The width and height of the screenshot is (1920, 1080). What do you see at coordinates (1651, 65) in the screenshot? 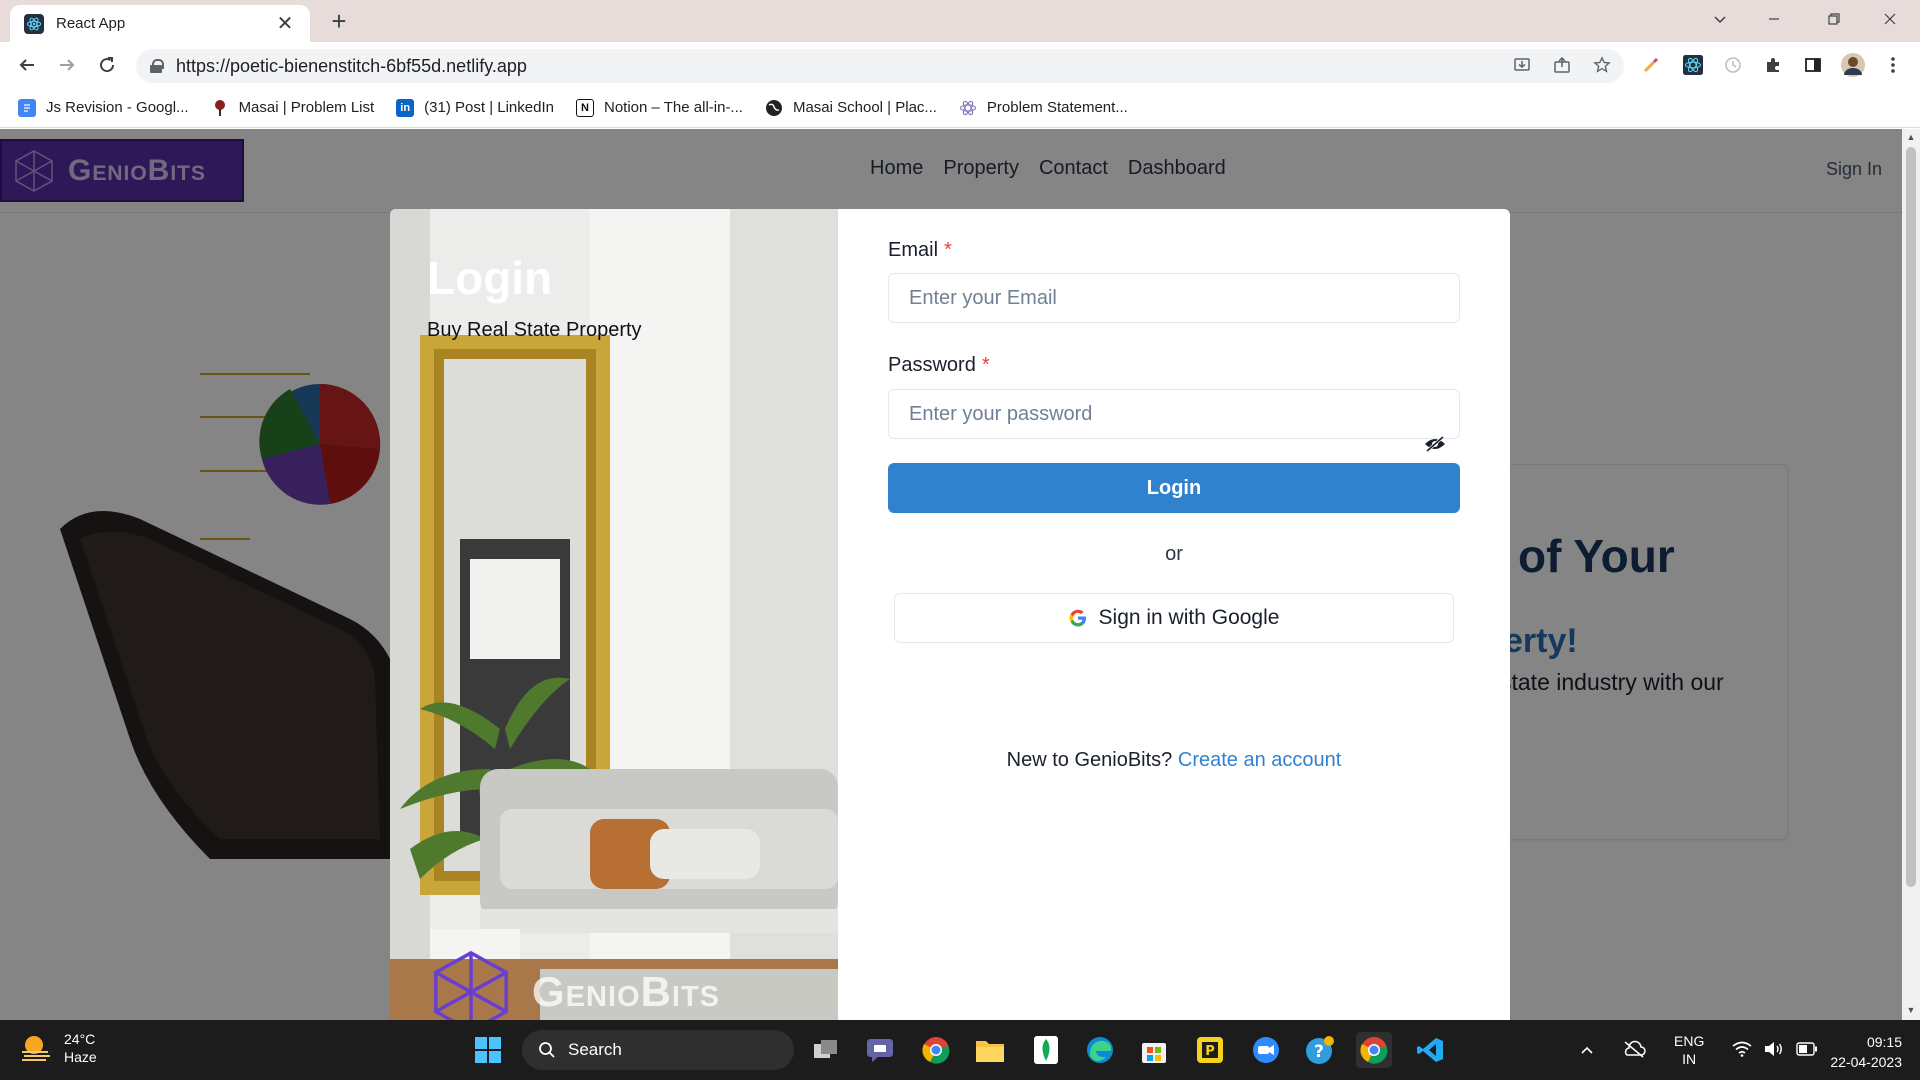
I see `color-picker-extension-icon` at bounding box center [1651, 65].